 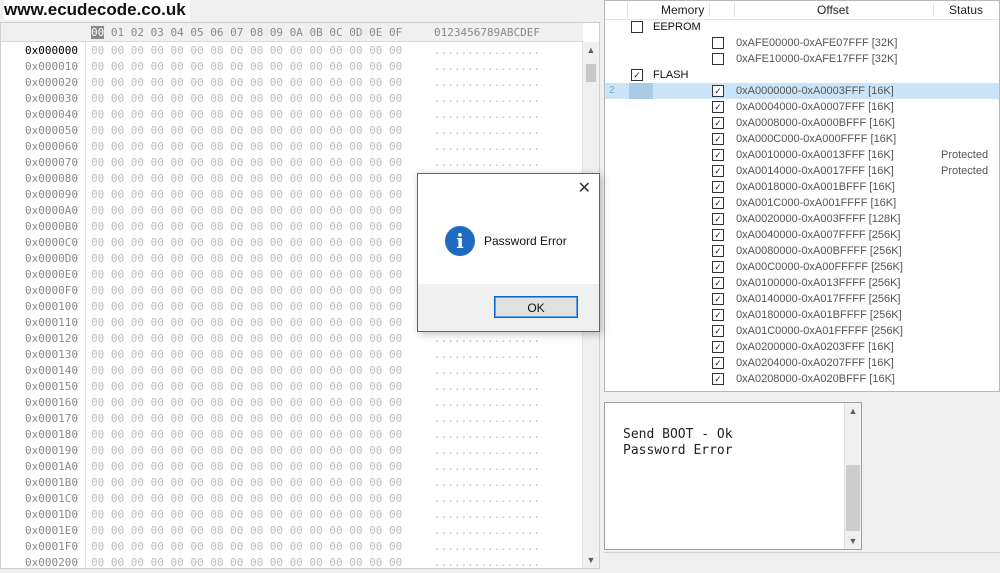 I want to click on memory-range-row: ✓ 0xA0008000-0xA000BFFF [16K], so click(x=802, y=123).